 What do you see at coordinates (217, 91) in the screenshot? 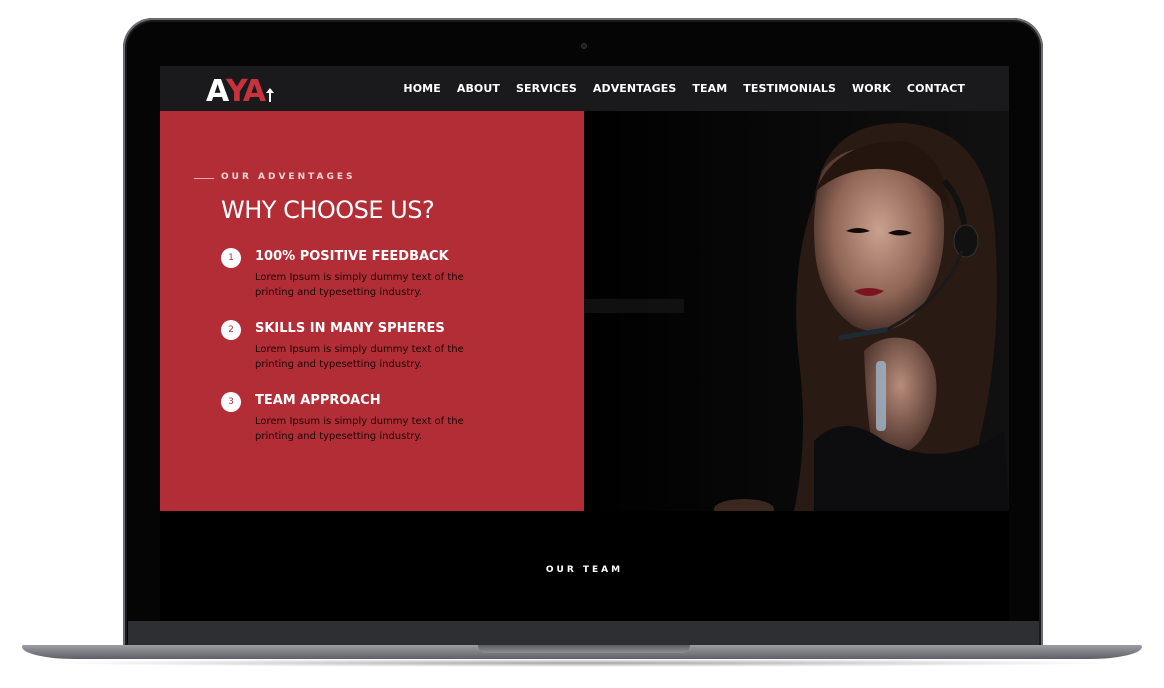
I see `logo-letter-a: A` at bounding box center [217, 91].